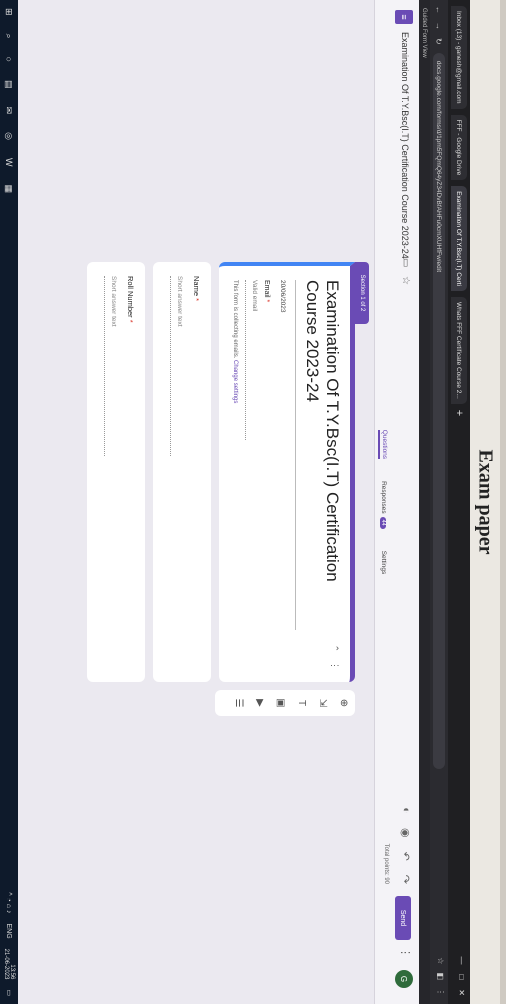 The image size is (506, 1004). What do you see at coordinates (9, 992) in the screenshot?
I see `notification-icon: ▭` at bounding box center [9, 992].